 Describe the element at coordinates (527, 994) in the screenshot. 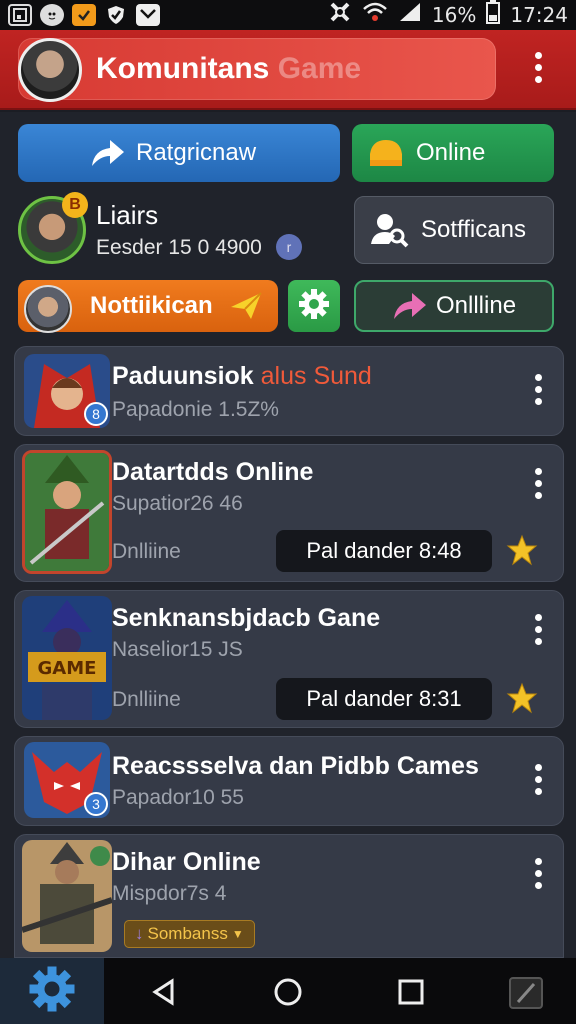

I see `edit-icon` at that location.